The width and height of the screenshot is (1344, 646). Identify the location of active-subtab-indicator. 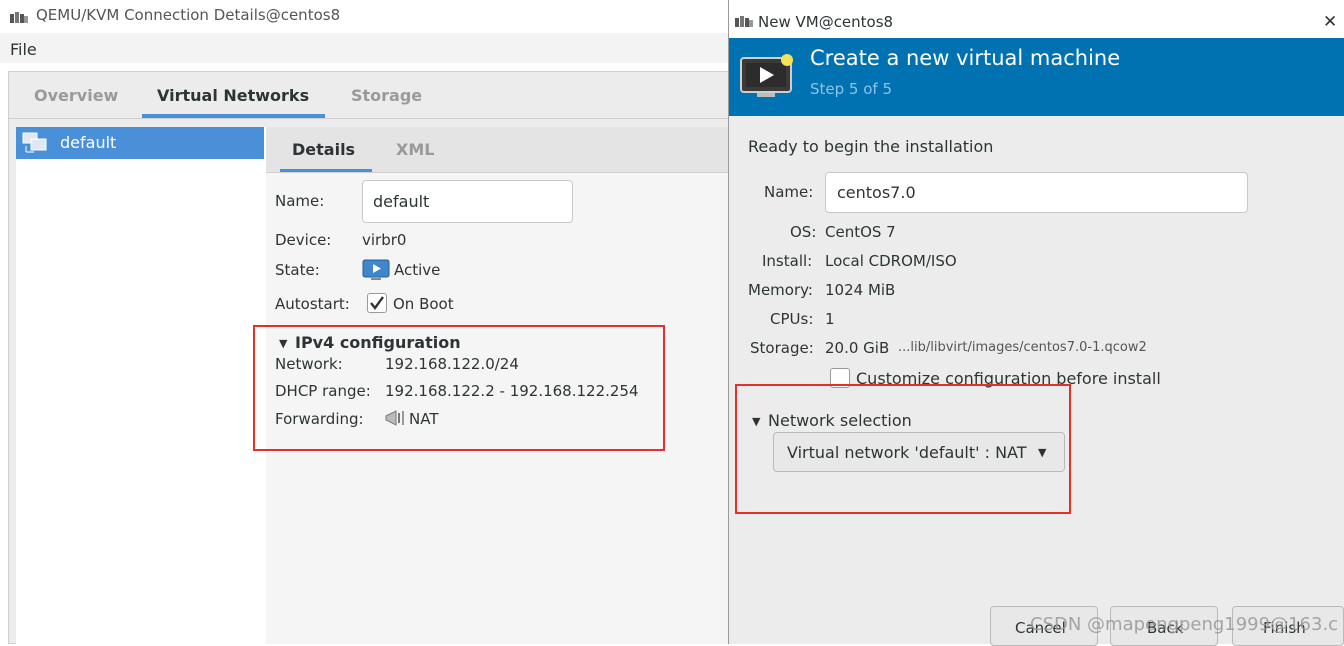
(326, 170).